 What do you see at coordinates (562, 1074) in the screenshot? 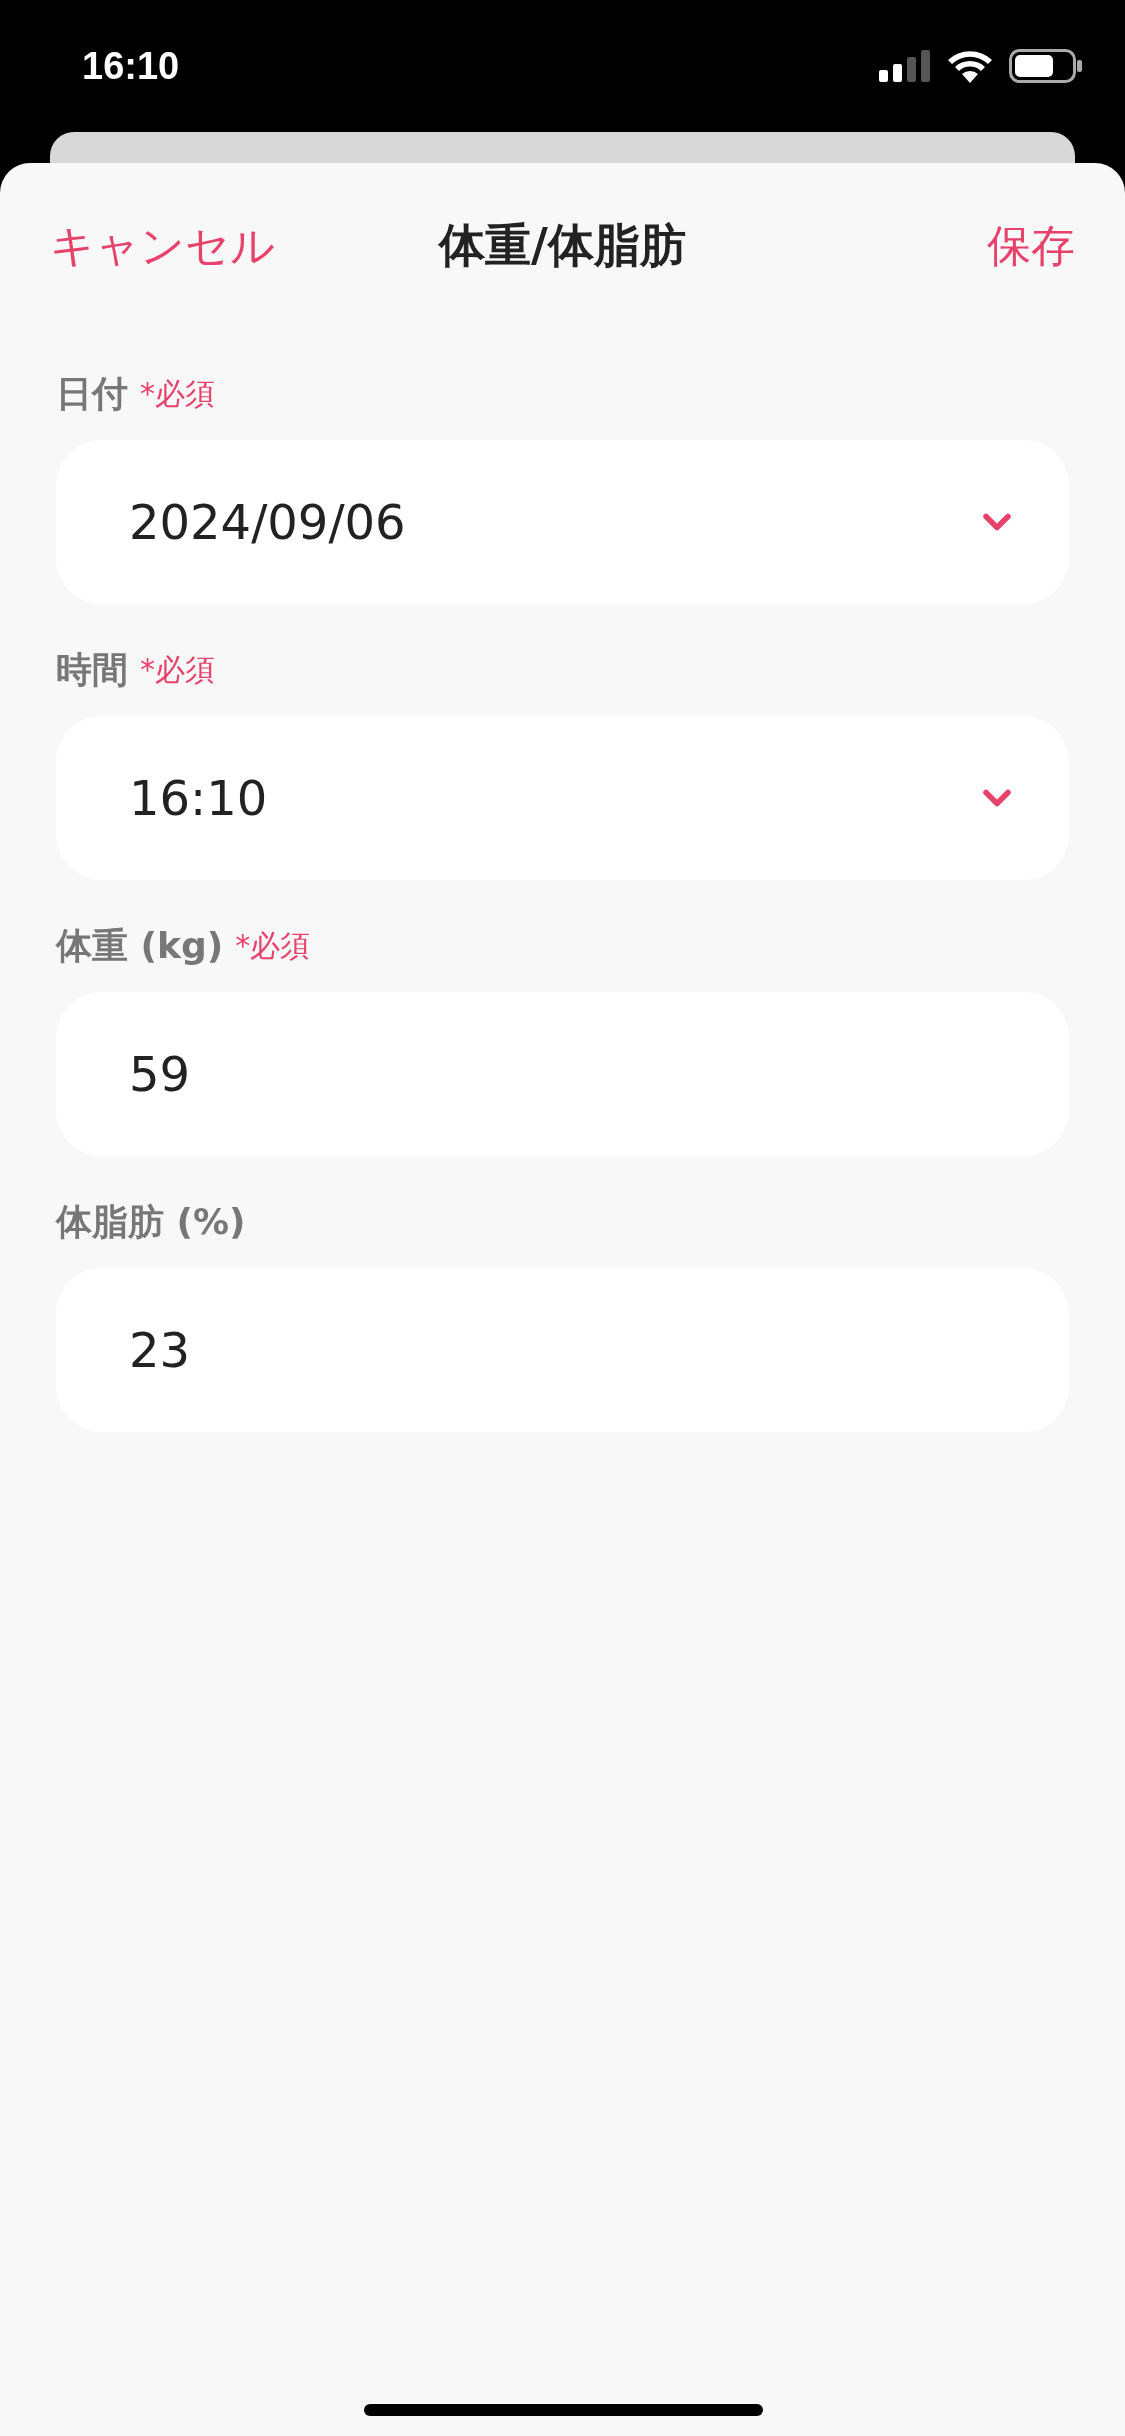
I see `input-field: 59` at bounding box center [562, 1074].